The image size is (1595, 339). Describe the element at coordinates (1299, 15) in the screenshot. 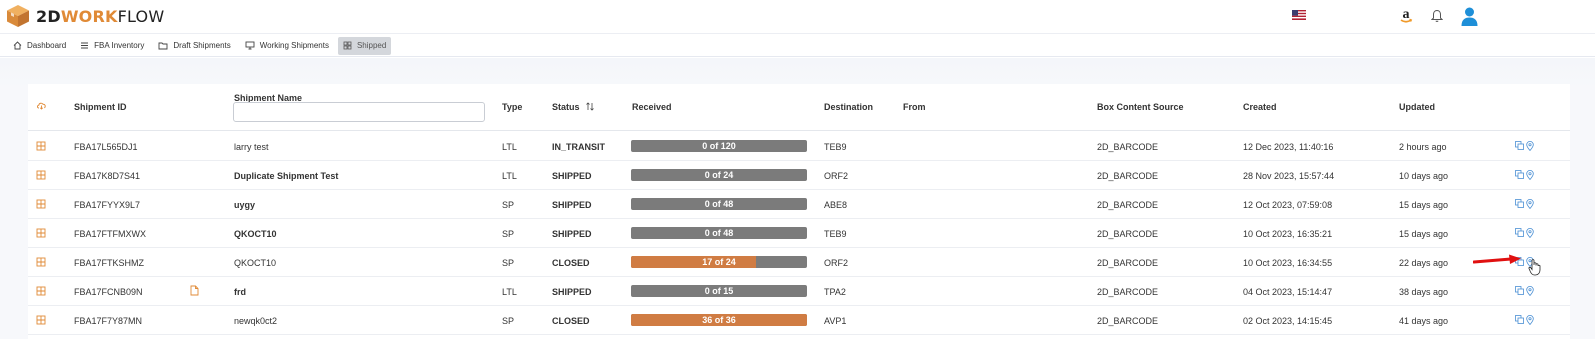

I see `us-flag-icon` at that location.